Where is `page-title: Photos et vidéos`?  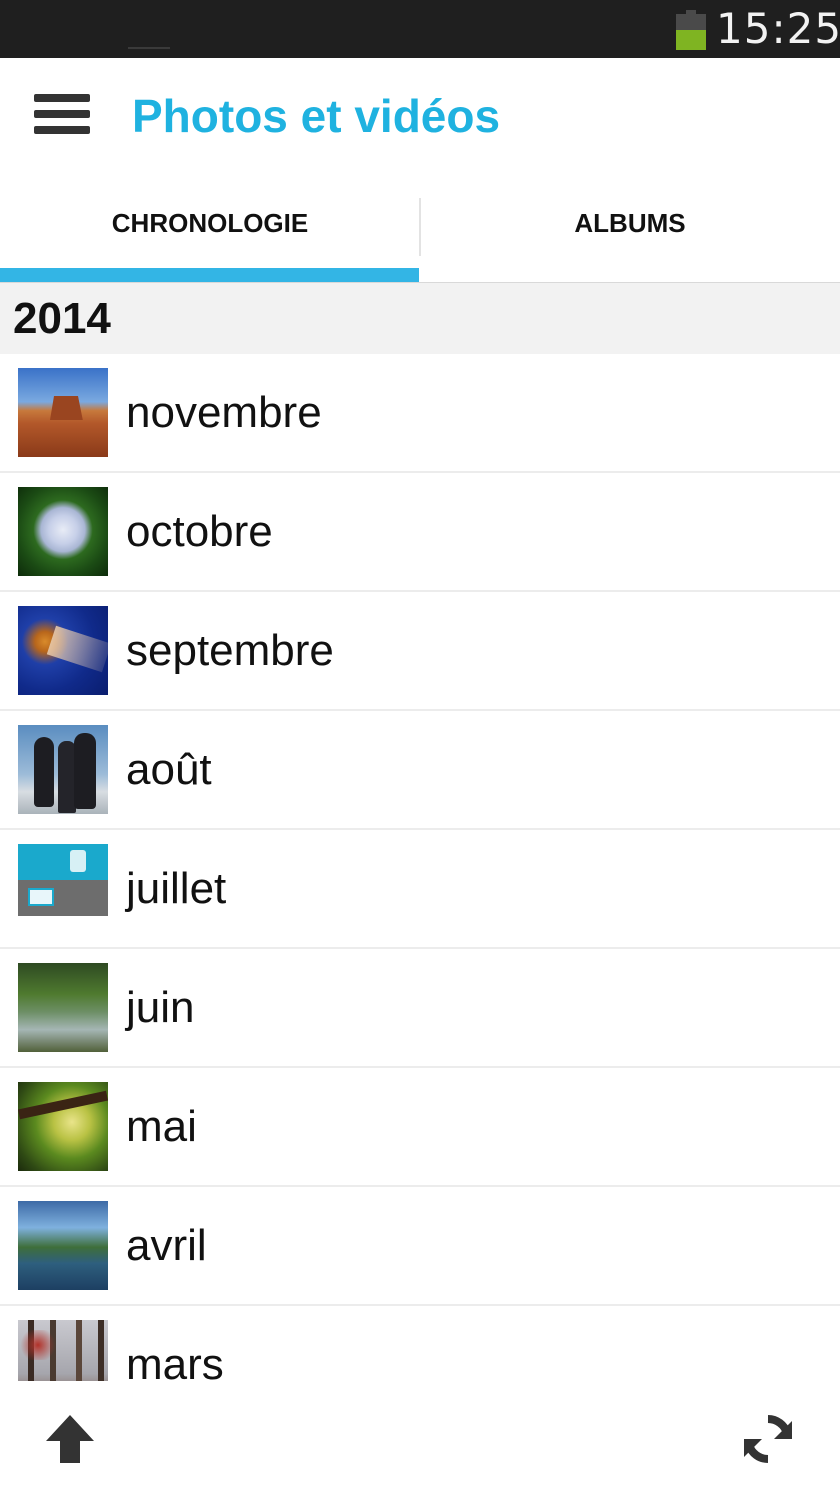
page-title: Photos et vidéos is located at coordinates (316, 116).